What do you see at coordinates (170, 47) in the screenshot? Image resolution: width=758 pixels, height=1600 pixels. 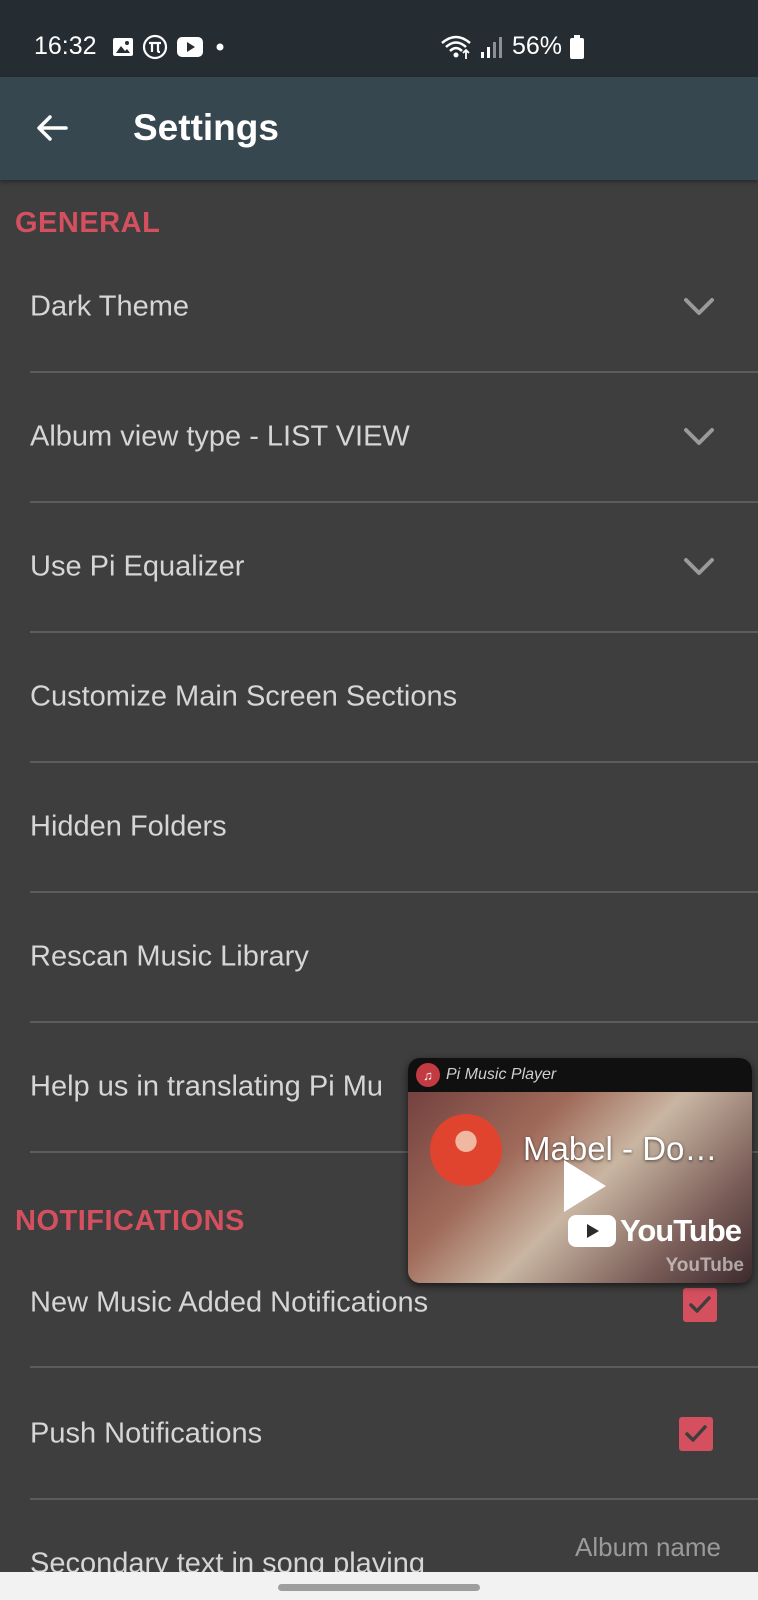 I see `status-notification-icons` at bounding box center [170, 47].